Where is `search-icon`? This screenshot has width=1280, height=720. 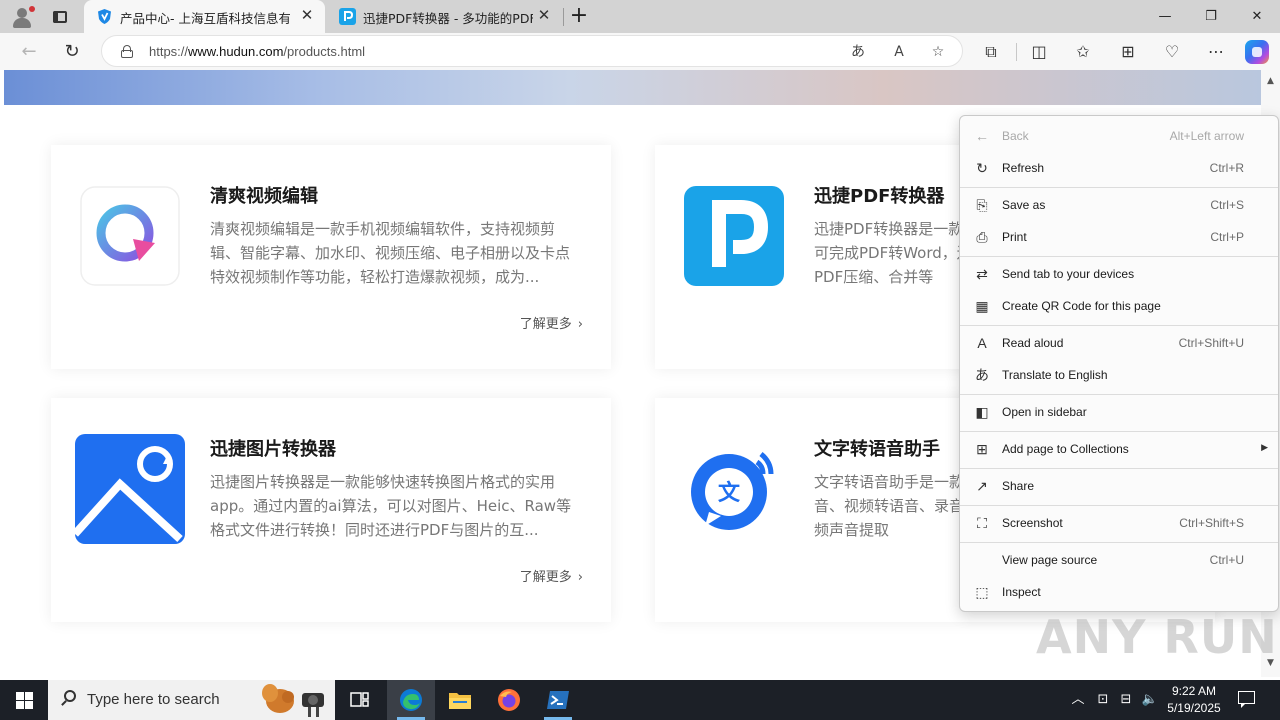 search-icon is located at coordinates (69, 699).